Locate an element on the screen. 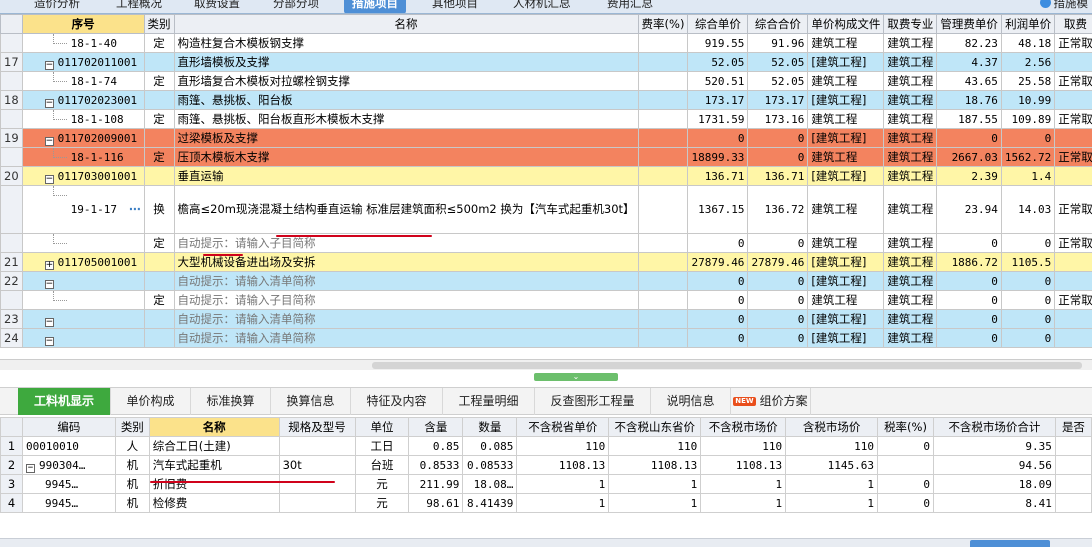 The image size is (1092, 547). profit-price-cell: 1562.72 is located at coordinates (1028, 157).